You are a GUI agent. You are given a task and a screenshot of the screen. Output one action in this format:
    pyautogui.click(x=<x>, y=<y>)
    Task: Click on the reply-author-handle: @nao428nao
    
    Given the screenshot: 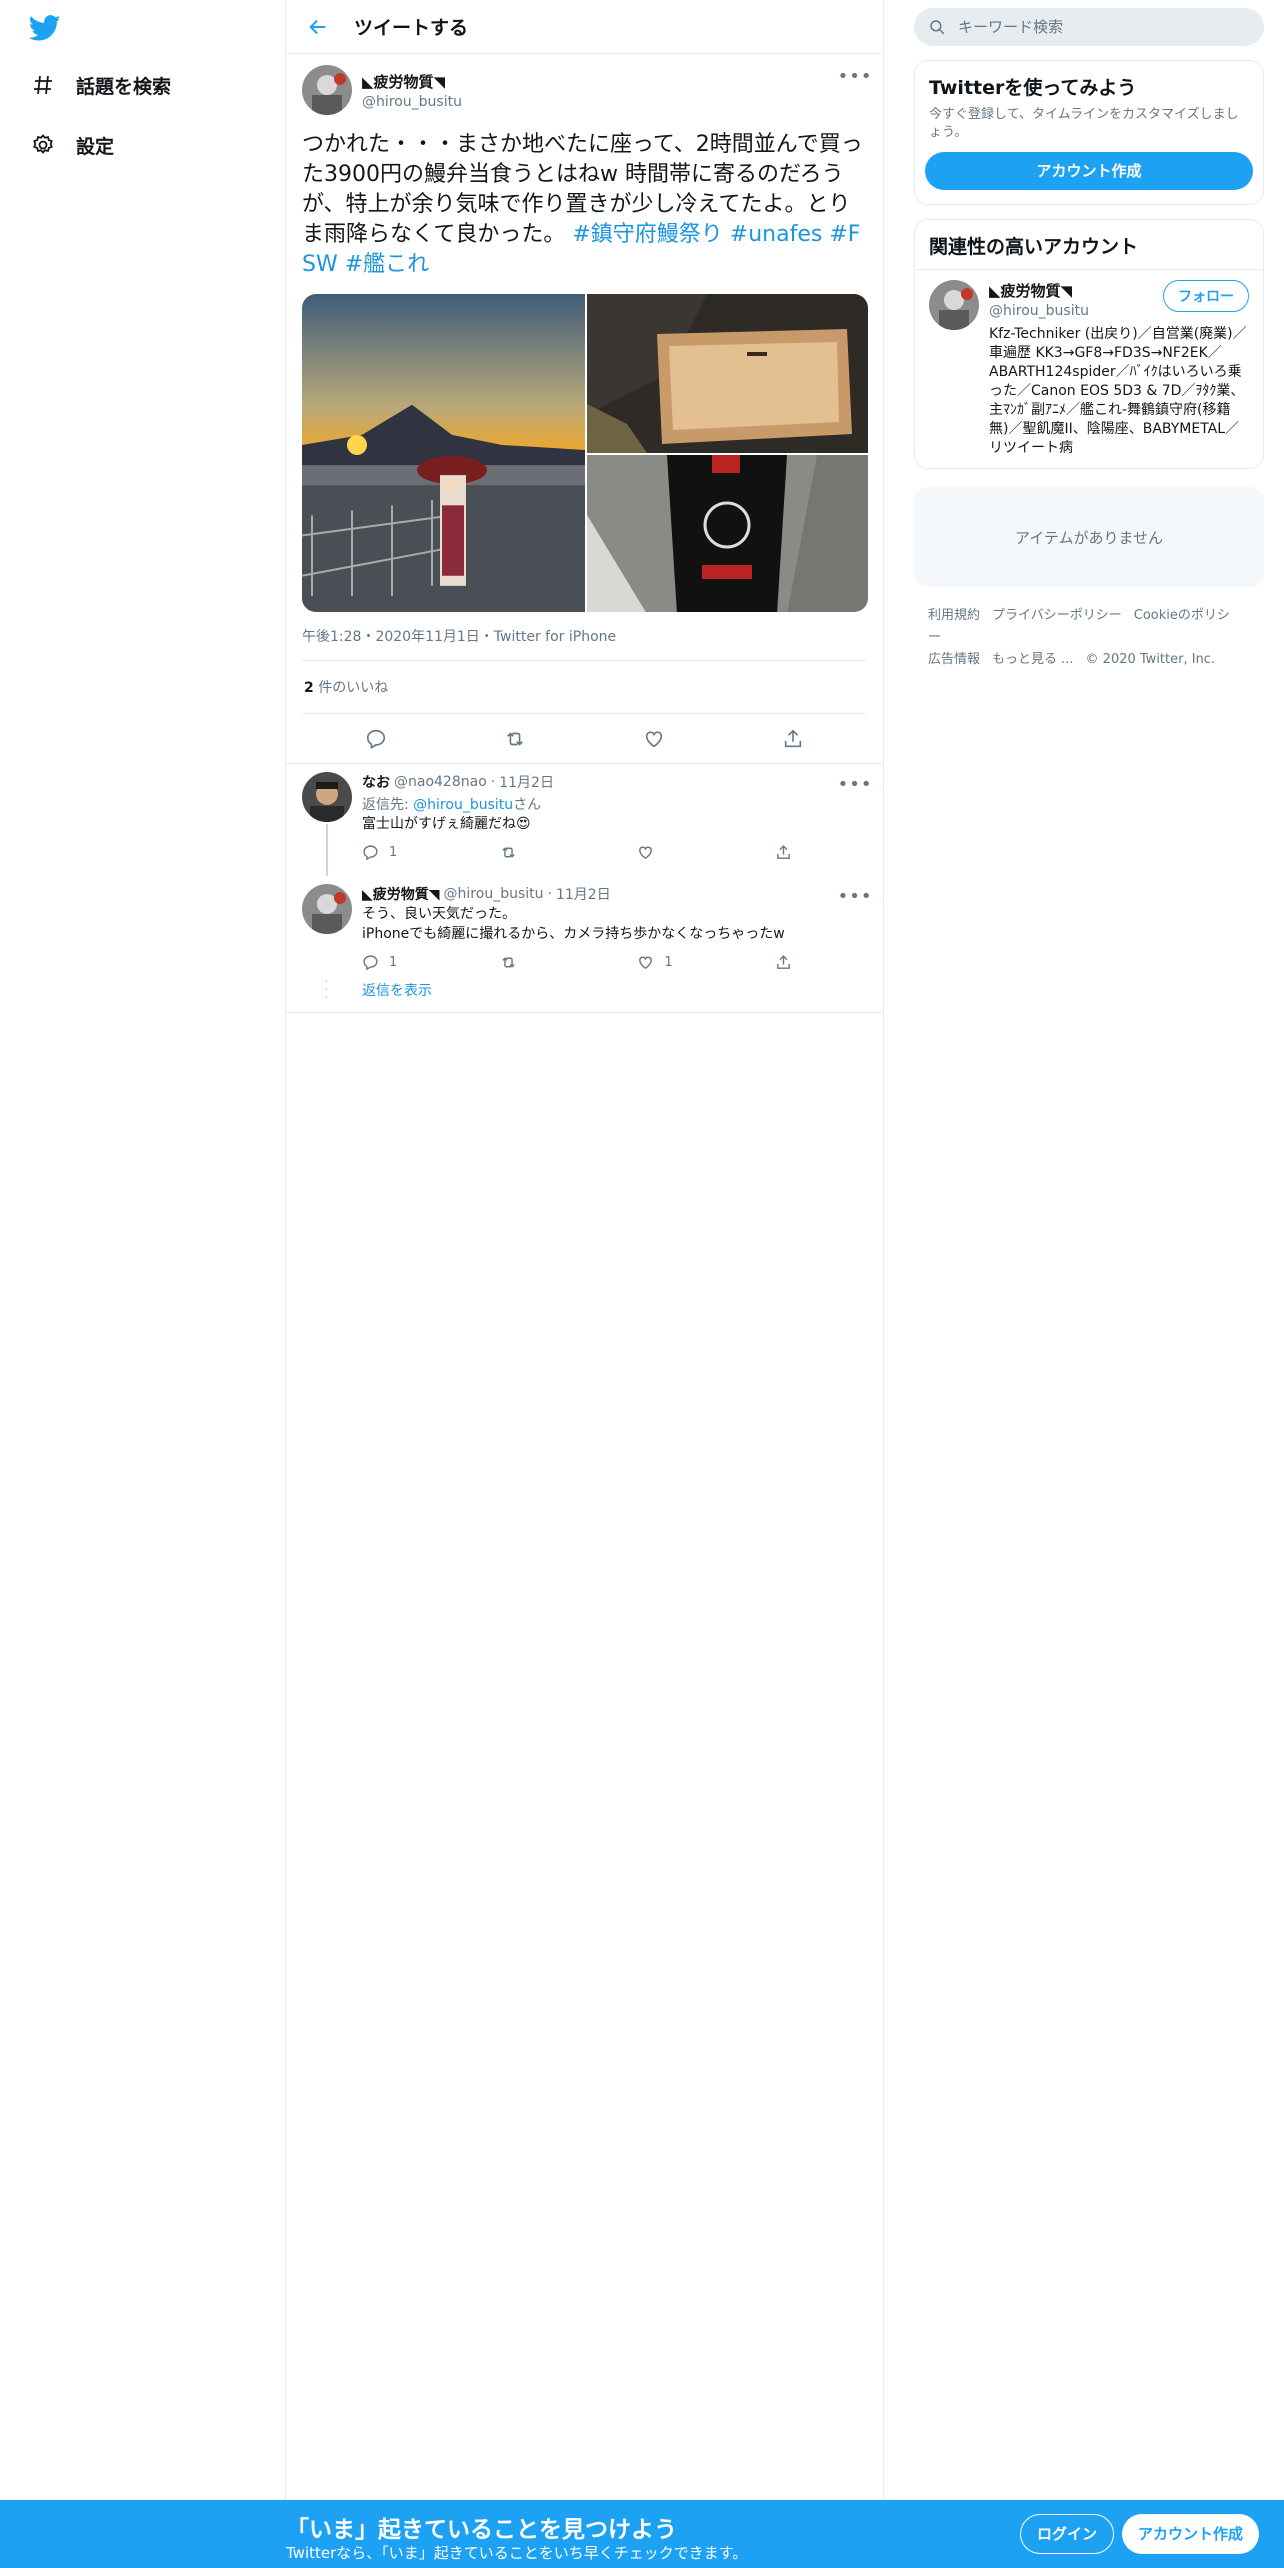 What is the action you would take?
    pyautogui.click(x=440, y=782)
    